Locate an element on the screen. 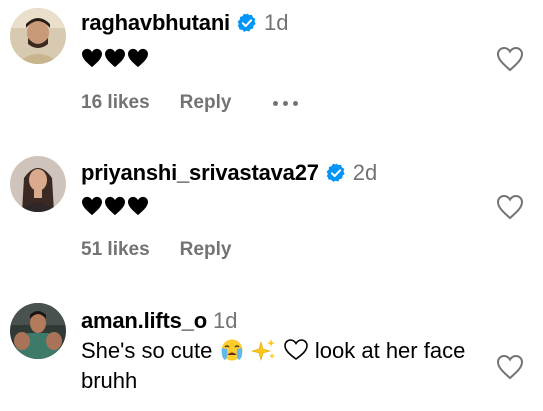  comment-text: She's so cute look at her face bruhh is located at coordinates (276, 366).